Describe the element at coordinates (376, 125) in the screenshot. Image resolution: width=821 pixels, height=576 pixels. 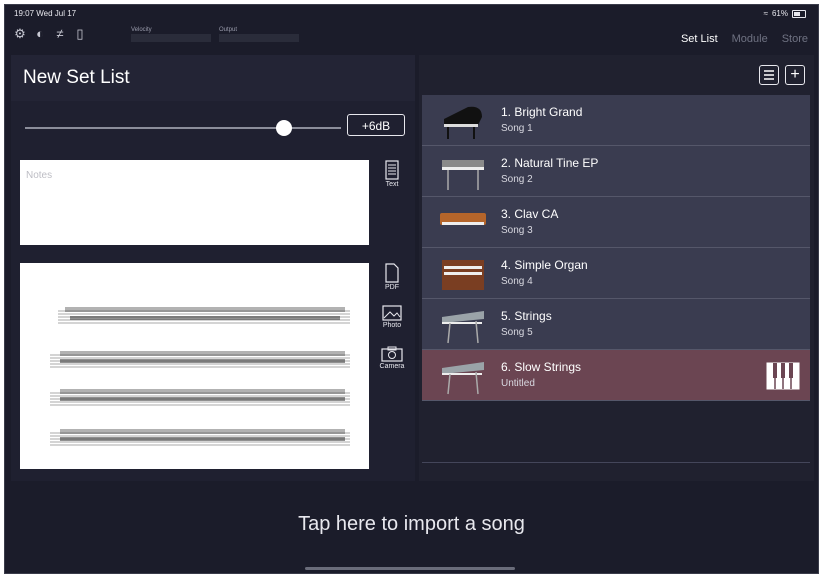
I see `volume-db-button: +6dB` at that location.